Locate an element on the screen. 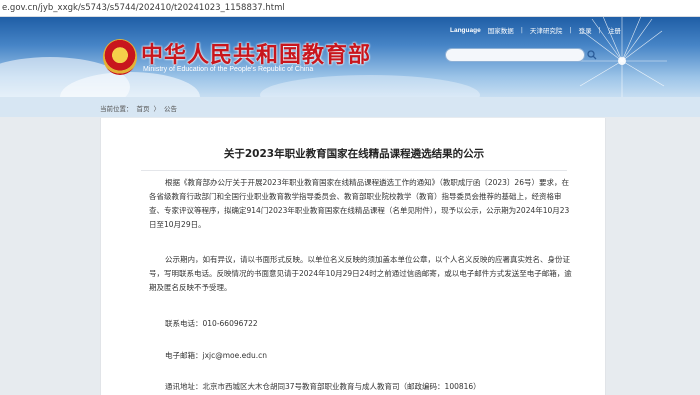 This screenshot has width=700, height=395. breadcrumb: 当前位置： 首页 〉 公告 is located at coordinates (350, 107).